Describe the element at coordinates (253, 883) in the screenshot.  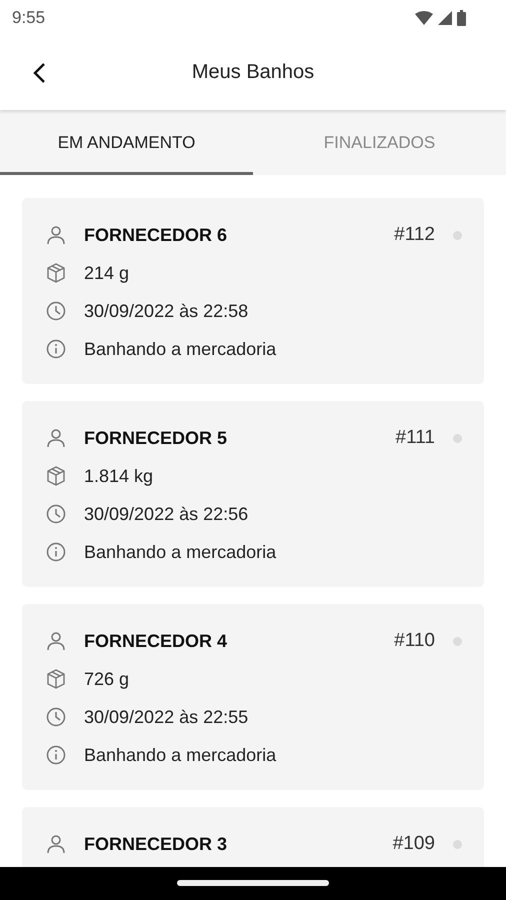
I see `home-indicator` at that location.